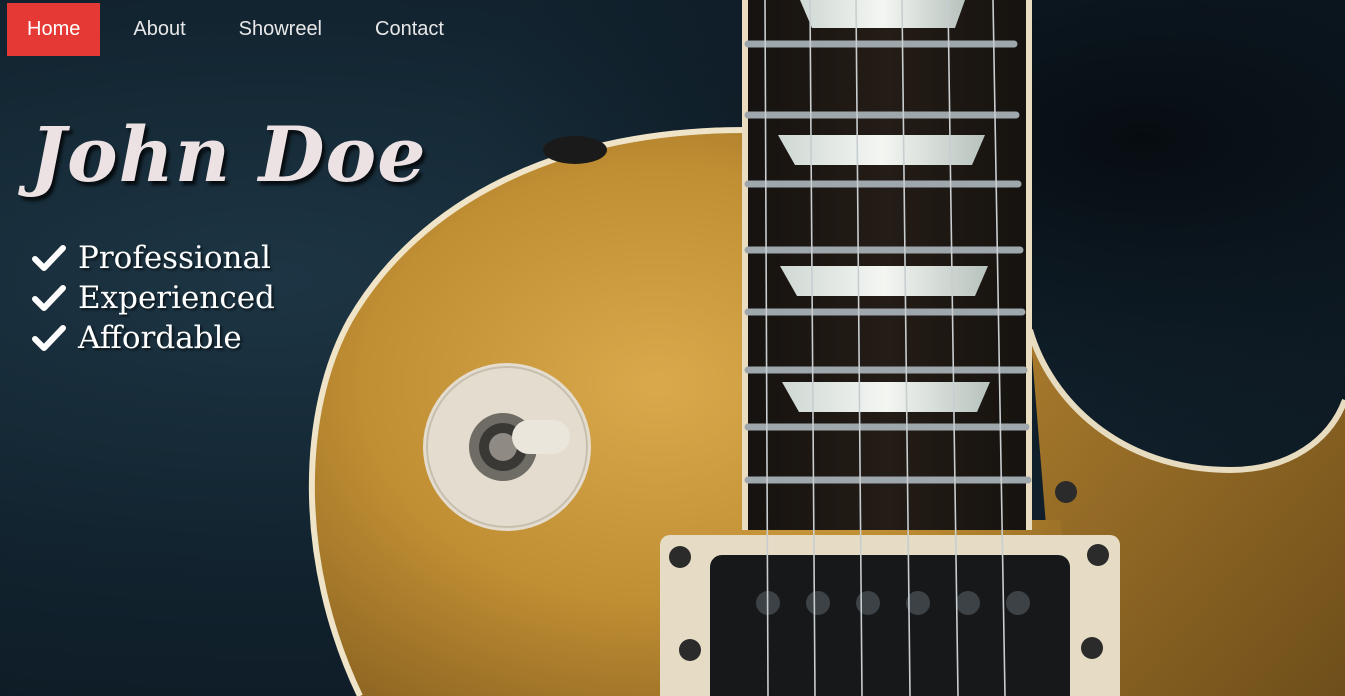 This screenshot has width=1345, height=696. I want to click on nav-contact-link: Contact, so click(409, 29).